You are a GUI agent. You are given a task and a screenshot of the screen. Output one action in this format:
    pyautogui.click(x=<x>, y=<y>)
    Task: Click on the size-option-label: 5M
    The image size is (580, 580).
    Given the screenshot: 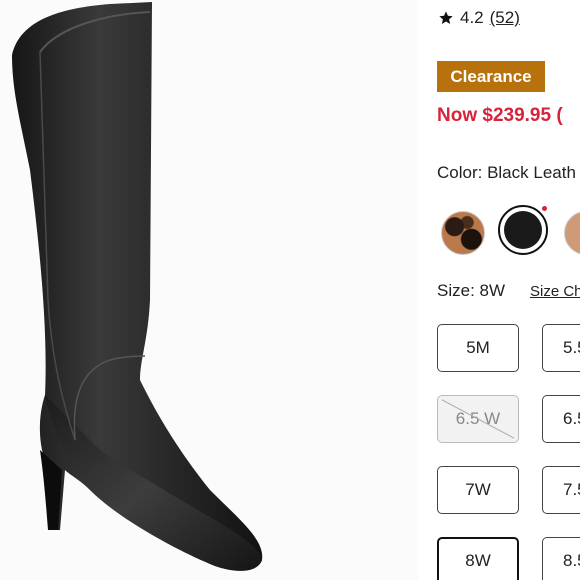 What is the action you would take?
    pyautogui.click(x=478, y=347)
    